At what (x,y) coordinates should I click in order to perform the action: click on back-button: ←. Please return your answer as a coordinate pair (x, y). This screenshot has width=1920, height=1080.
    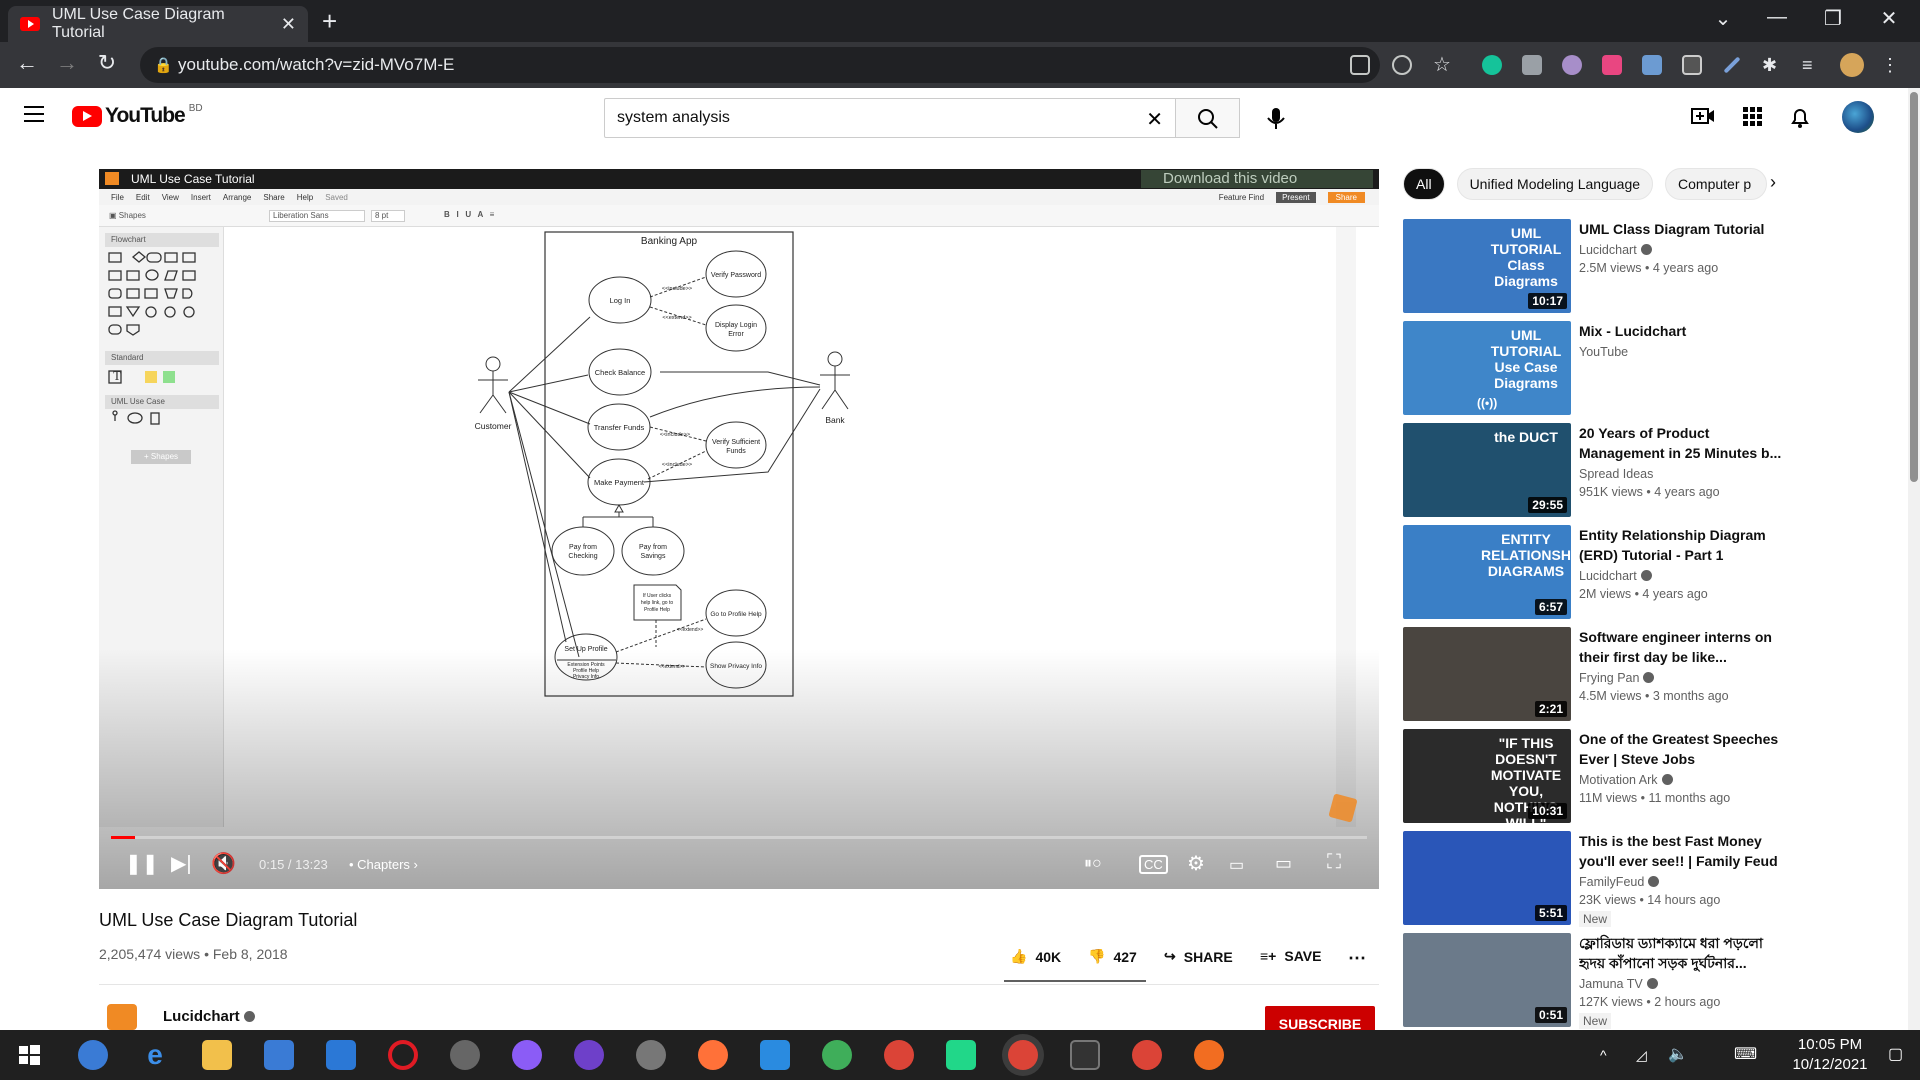
    Looking at the image, I should click on (27, 63).